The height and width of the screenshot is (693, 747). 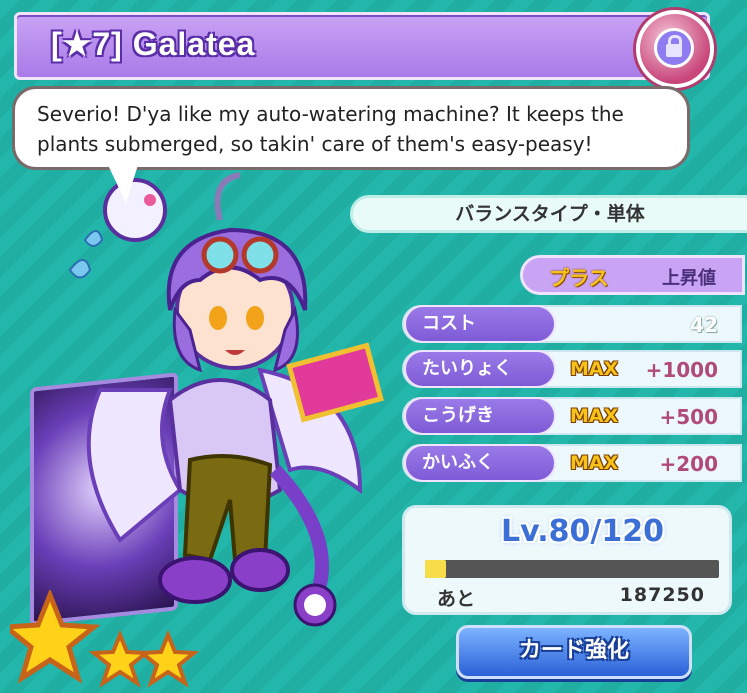 What do you see at coordinates (456, 599) in the screenshot?
I see `exp-remaining-label: あと` at bounding box center [456, 599].